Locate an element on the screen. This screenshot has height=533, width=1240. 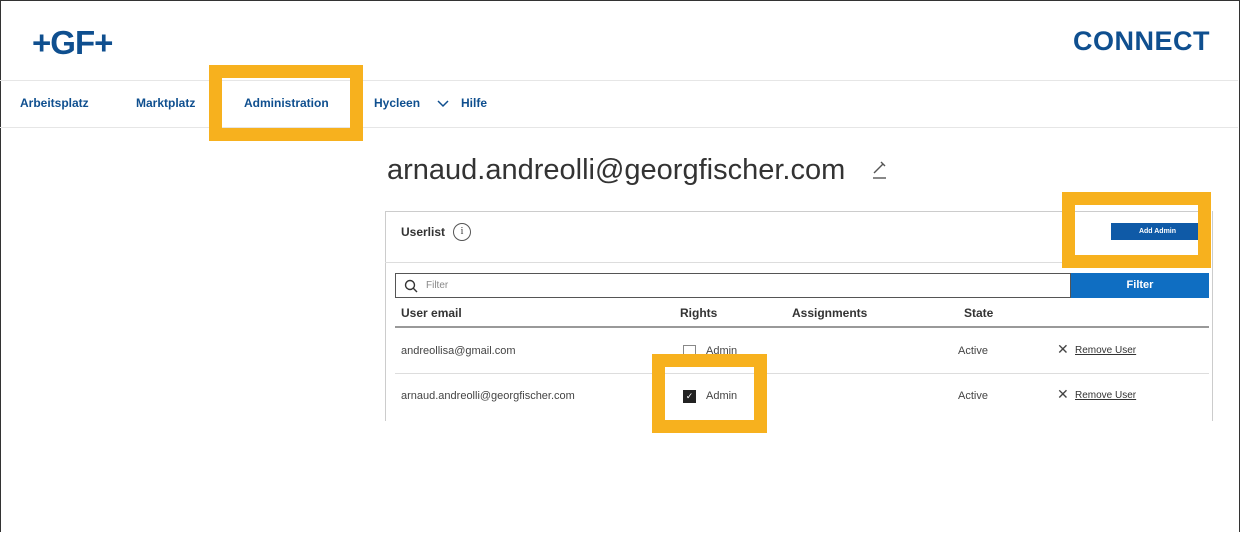
row-email: arnaud.andreolli@georgfischer.com is located at coordinates (488, 396).